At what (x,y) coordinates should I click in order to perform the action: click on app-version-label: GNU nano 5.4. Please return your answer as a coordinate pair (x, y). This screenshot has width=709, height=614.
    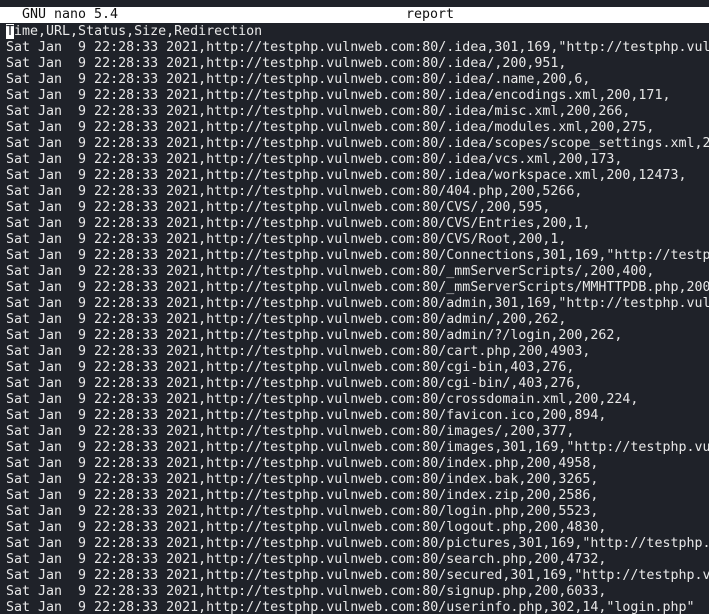
    Looking at the image, I should click on (70, 14).